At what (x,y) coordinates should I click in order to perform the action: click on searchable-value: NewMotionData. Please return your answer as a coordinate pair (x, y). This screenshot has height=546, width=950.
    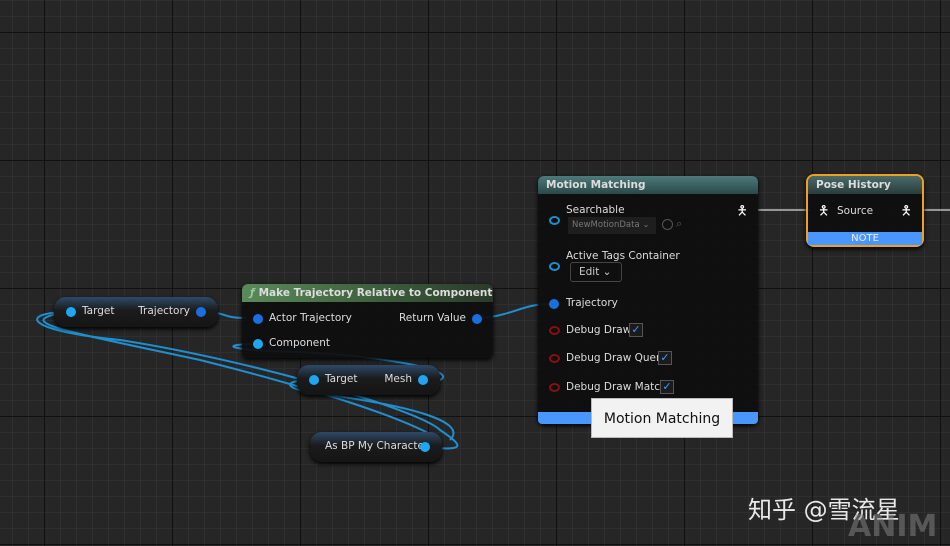
    Looking at the image, I should click on (606, 225).